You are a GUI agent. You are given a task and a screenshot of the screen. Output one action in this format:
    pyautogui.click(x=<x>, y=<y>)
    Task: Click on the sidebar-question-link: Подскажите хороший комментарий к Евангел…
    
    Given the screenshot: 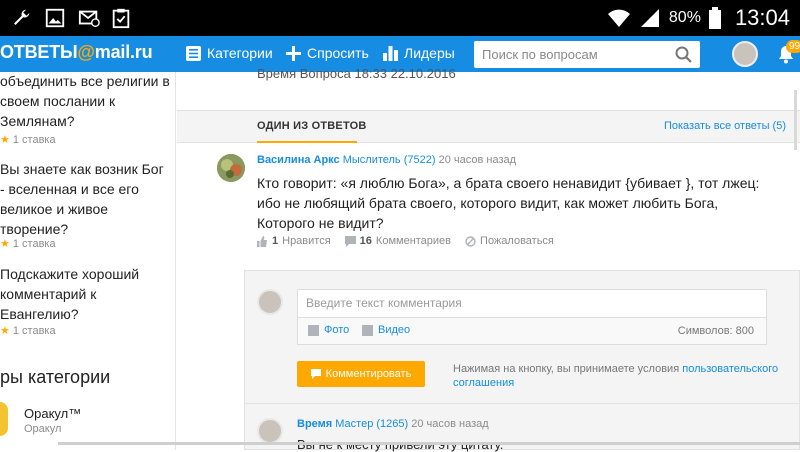 What is the action you would take?
    pyautogui.click(x=86, y=294)
    